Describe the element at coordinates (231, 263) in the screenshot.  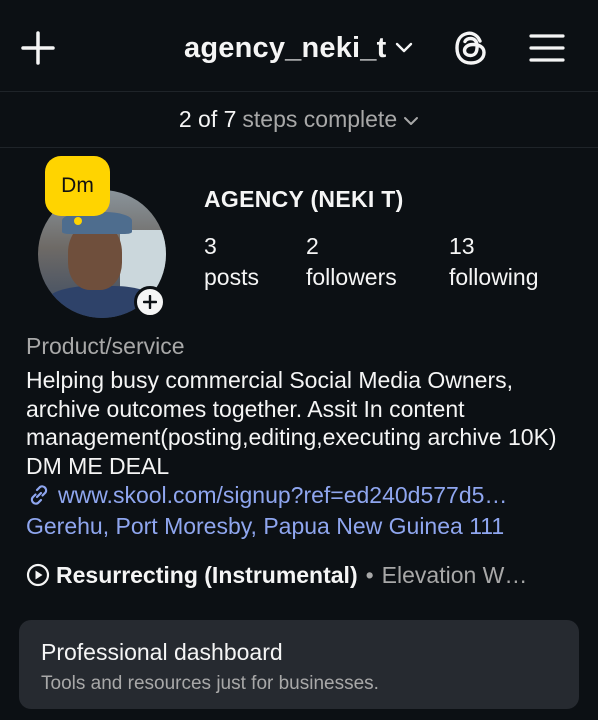
I see `stat-posts: 3 posts` at that location.